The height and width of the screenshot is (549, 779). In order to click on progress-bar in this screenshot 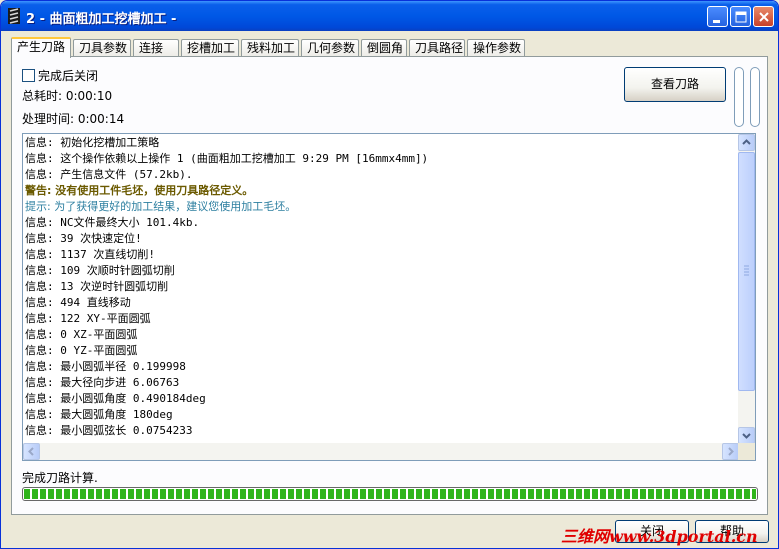, I will do `click(390, 494)`.